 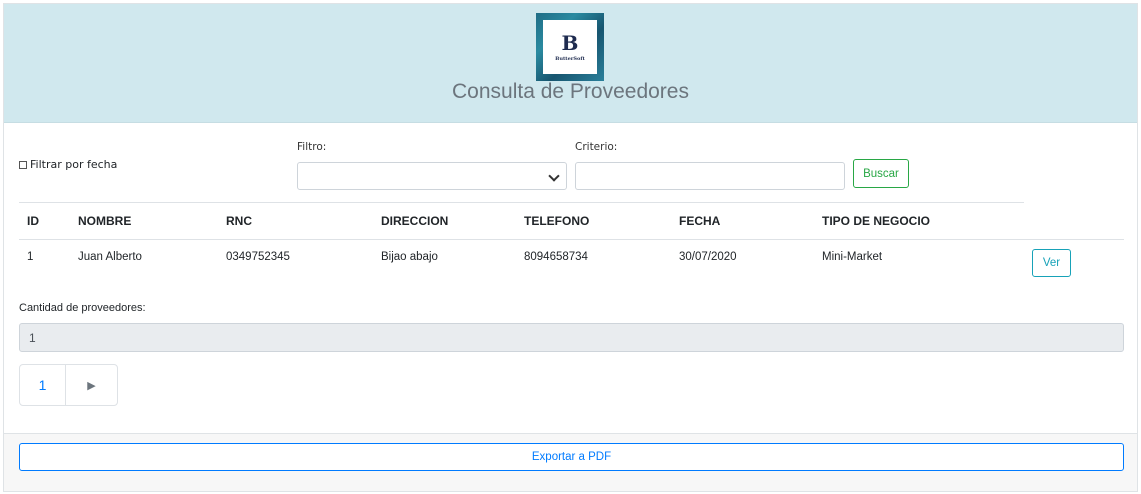 I want to click on supplier-count-field: 1, so click(x=571, y=337).